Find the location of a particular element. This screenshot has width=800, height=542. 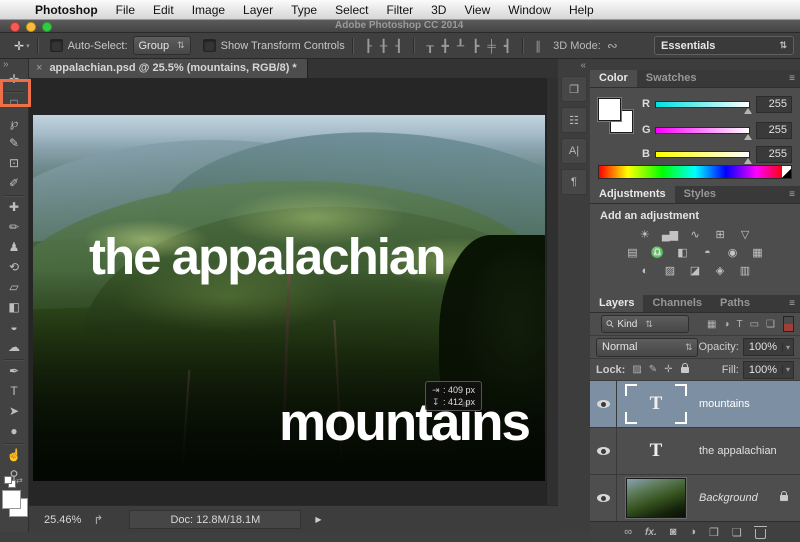

red-value-field: 255 is located at coordinates (774, 104).